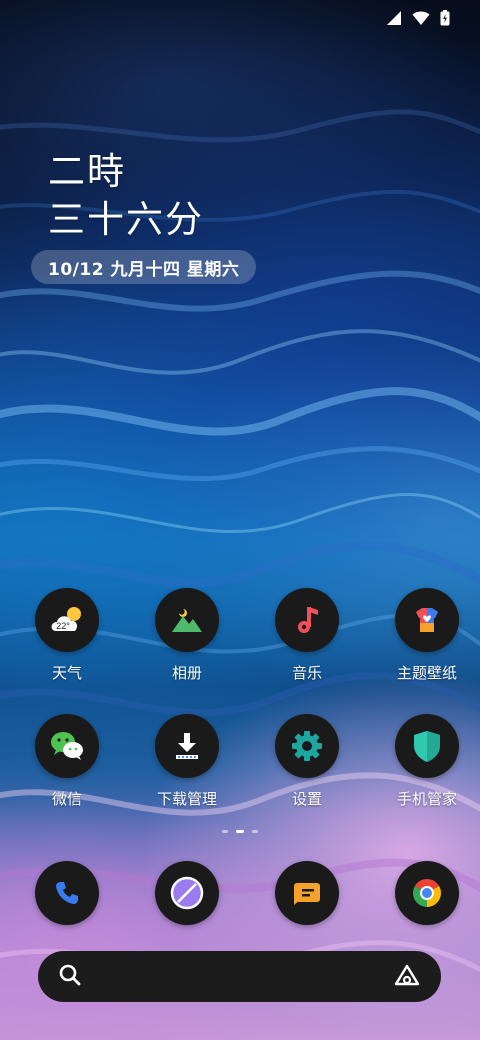 The image size is (480, 1040). What do you see at coordinates (239, 976) in the screenshot?
I see `search-bar` at bounding box center [239, 976].